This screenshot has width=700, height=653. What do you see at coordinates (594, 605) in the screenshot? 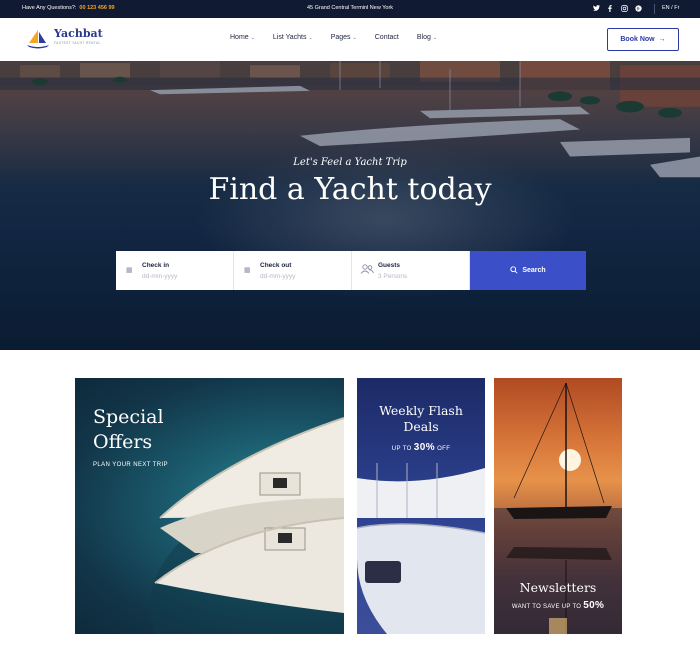
I see `discount-value: 50%` at bounding box center [594, 605].